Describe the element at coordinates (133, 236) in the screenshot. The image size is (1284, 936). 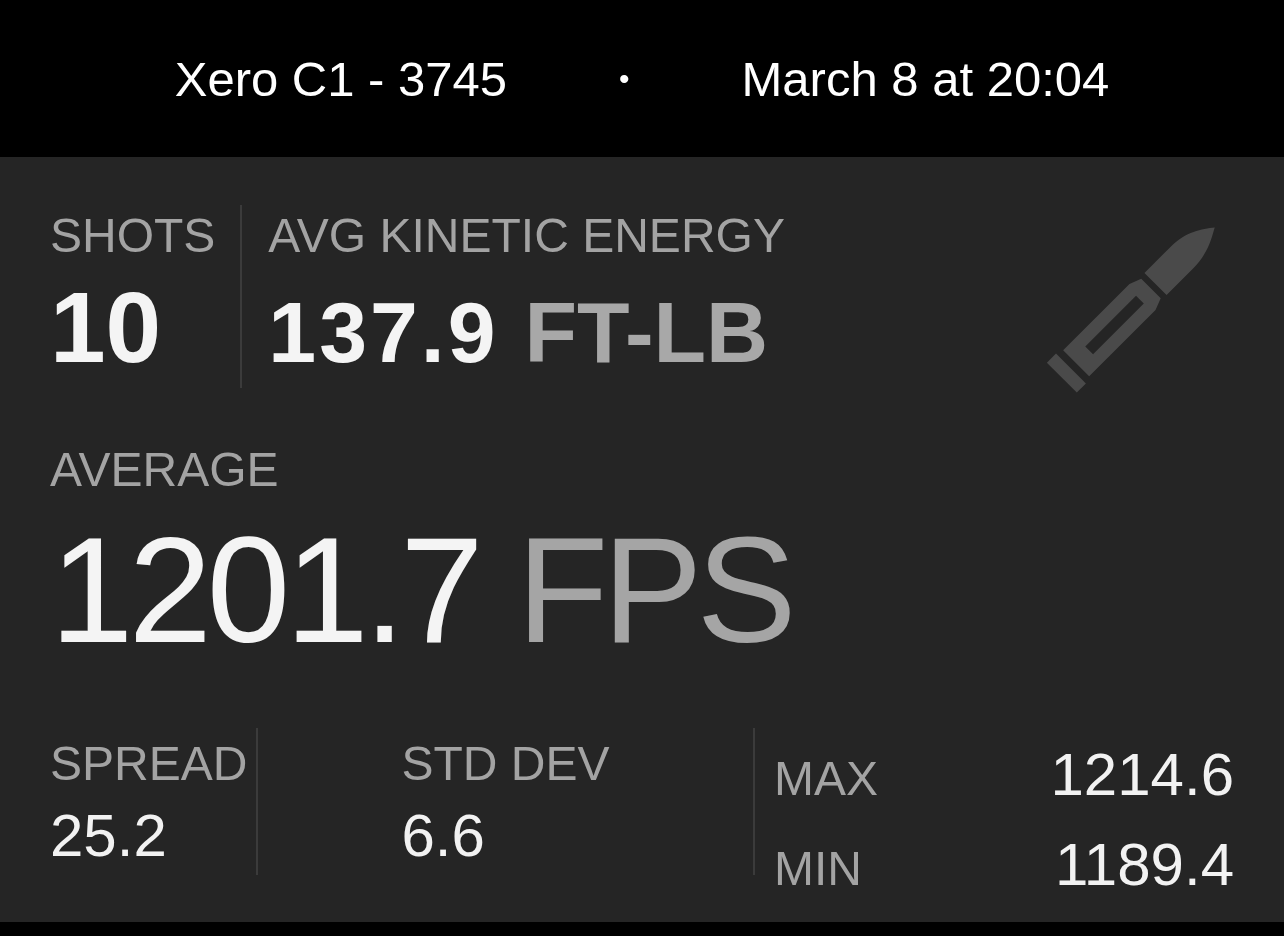
I see `stat-label: SHOTS` at that location.